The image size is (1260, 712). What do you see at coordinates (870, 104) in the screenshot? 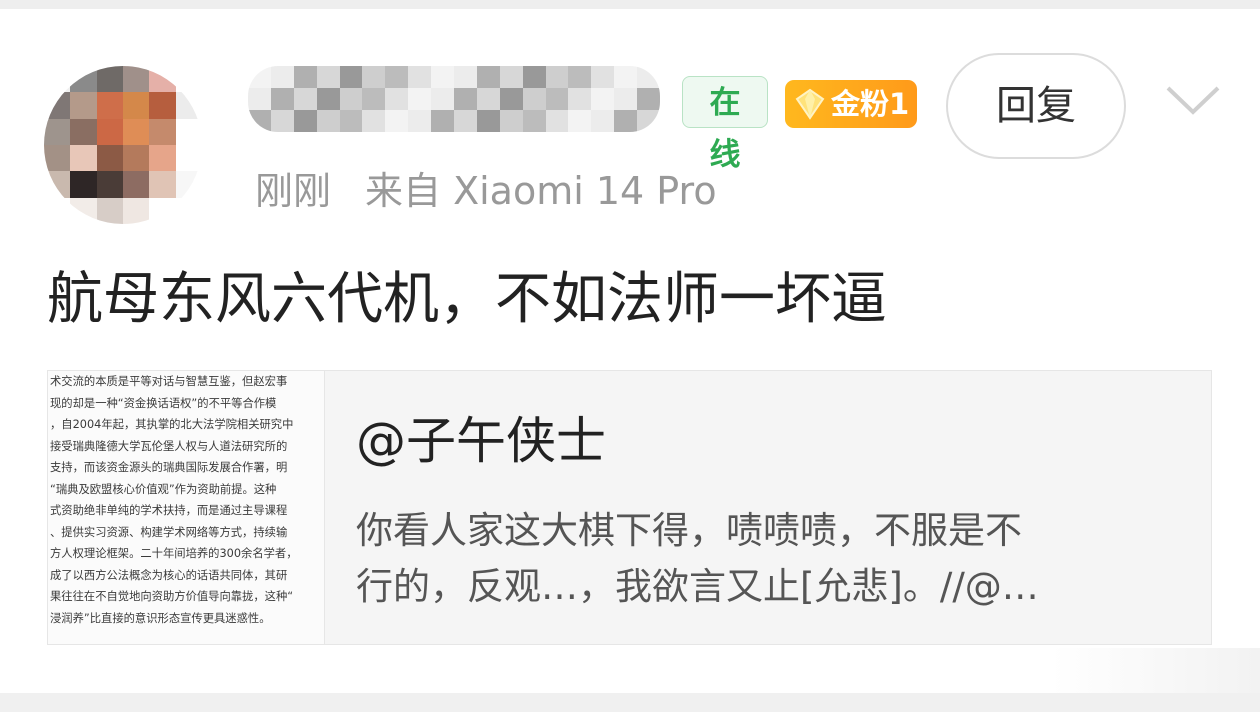
I see `fan-badge-label: 金粉1` at bounding box center [870, 104].